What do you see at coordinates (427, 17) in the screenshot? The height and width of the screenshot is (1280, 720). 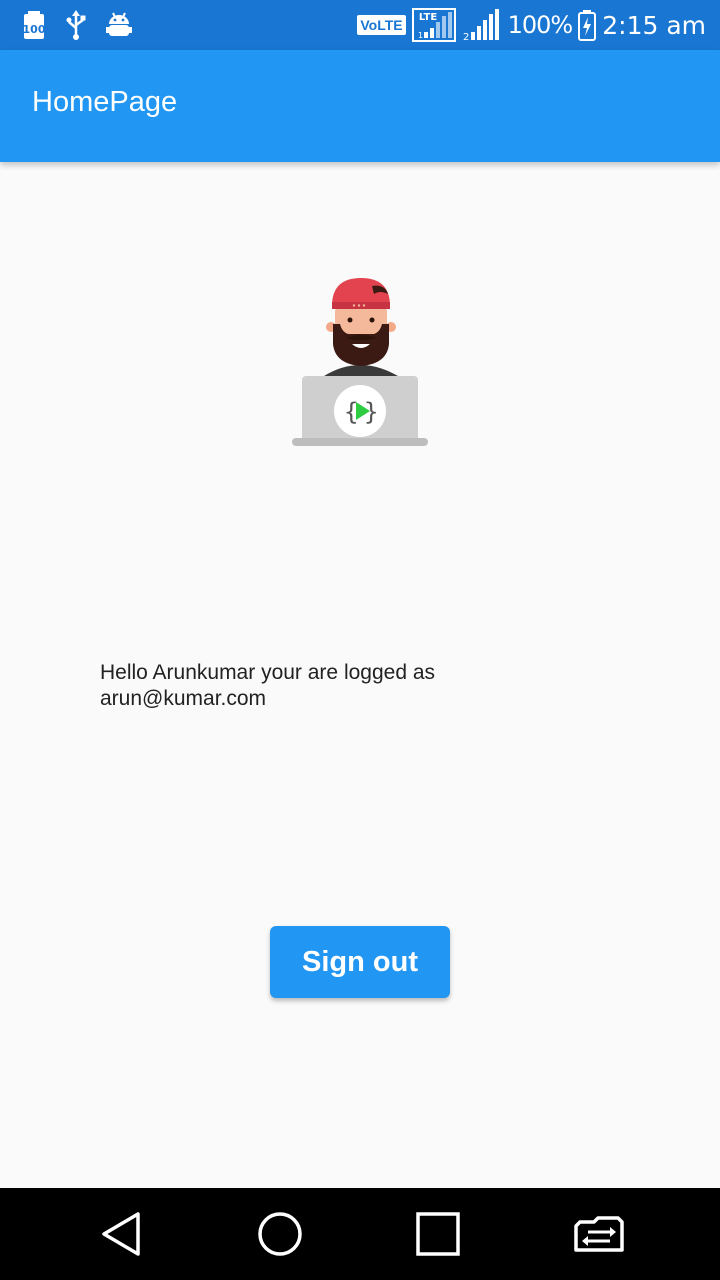 I see `svg-text: LTE` at bounding box center [427, 17].